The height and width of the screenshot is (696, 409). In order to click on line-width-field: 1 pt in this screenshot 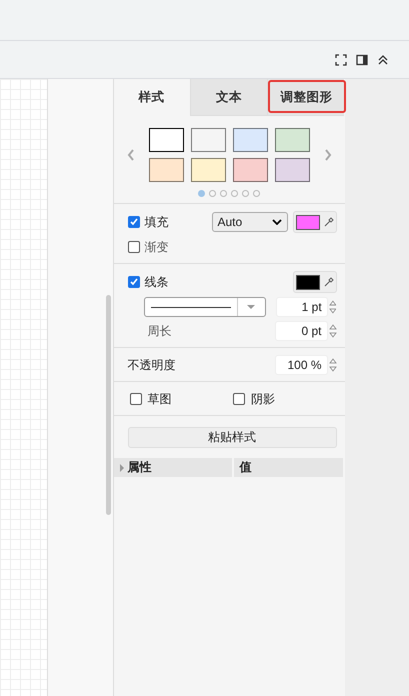, I will do `click(302, 307)`.